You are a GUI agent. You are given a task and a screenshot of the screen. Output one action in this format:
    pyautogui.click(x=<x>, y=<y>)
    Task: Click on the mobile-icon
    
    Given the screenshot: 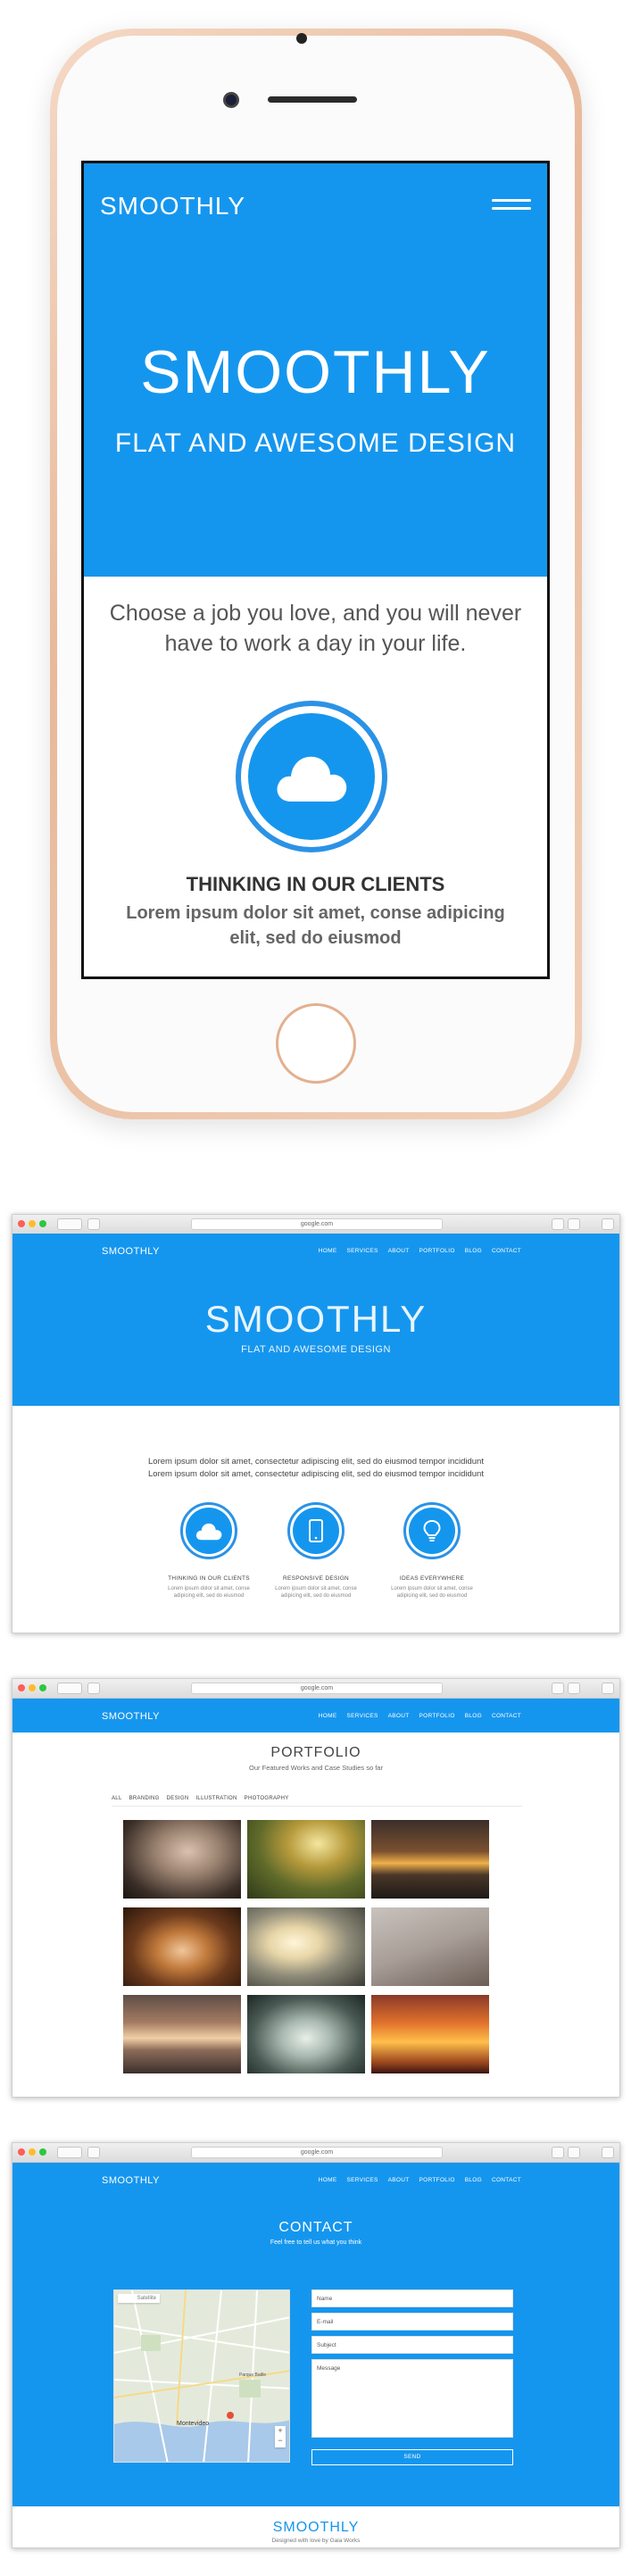 What is the action you would take?
    pyautogui.click(x=316, y=1530)
    